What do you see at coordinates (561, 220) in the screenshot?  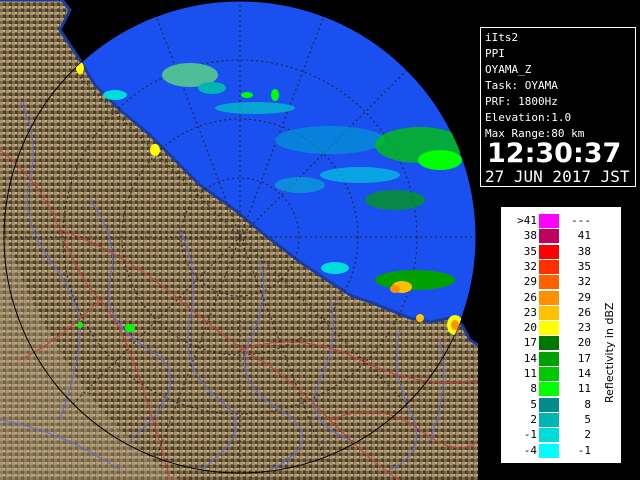 I see `legend-row: >41 ---` at bounding box center [561, 220].